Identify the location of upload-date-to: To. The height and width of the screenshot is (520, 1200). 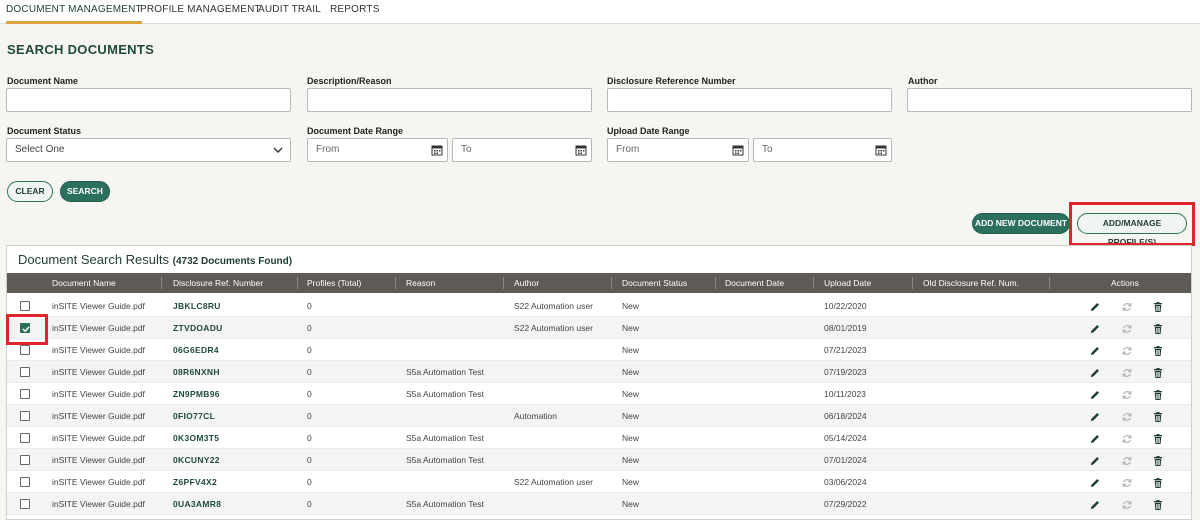
(822, 150).